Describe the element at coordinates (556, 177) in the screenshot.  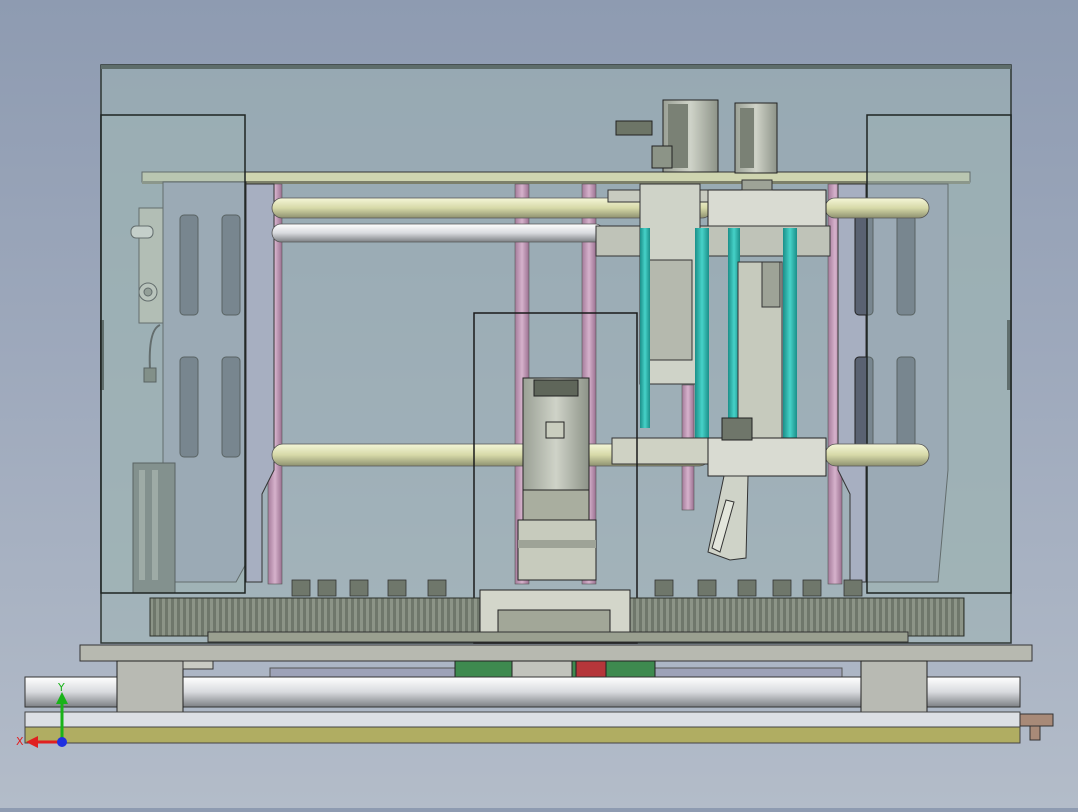
I see `top-plate` at that location.